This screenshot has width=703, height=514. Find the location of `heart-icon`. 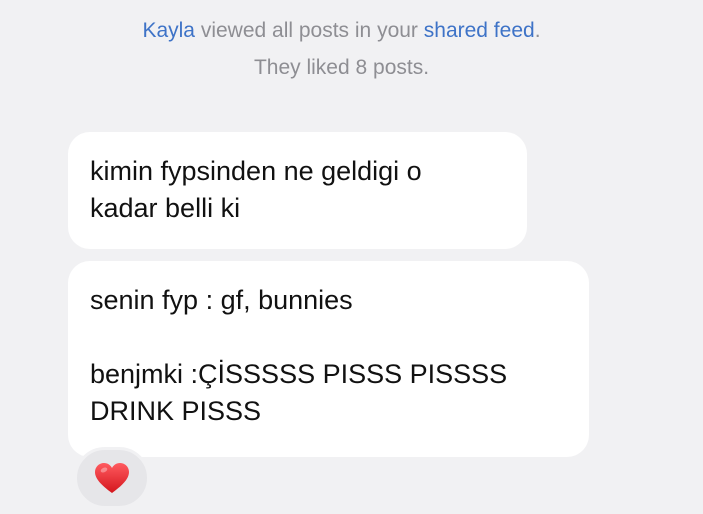

heart-icon is located at coordinates (112, 478).